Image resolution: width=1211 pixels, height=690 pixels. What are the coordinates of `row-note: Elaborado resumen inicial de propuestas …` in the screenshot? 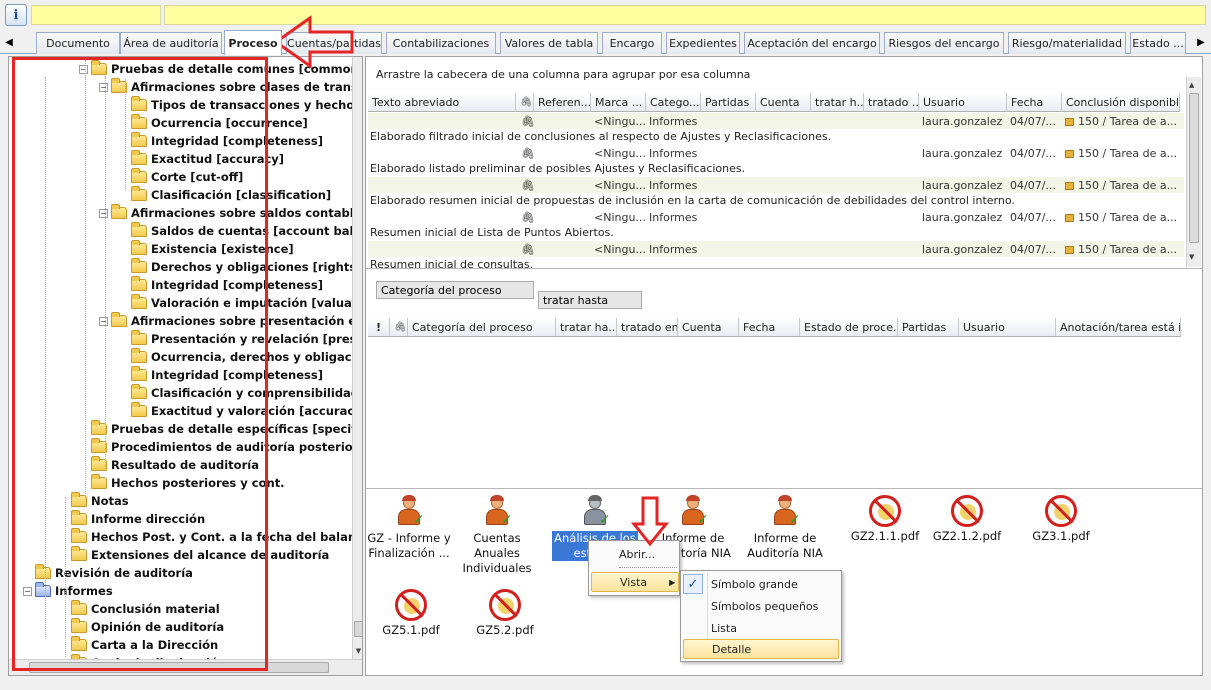 It's located at (692, 200).